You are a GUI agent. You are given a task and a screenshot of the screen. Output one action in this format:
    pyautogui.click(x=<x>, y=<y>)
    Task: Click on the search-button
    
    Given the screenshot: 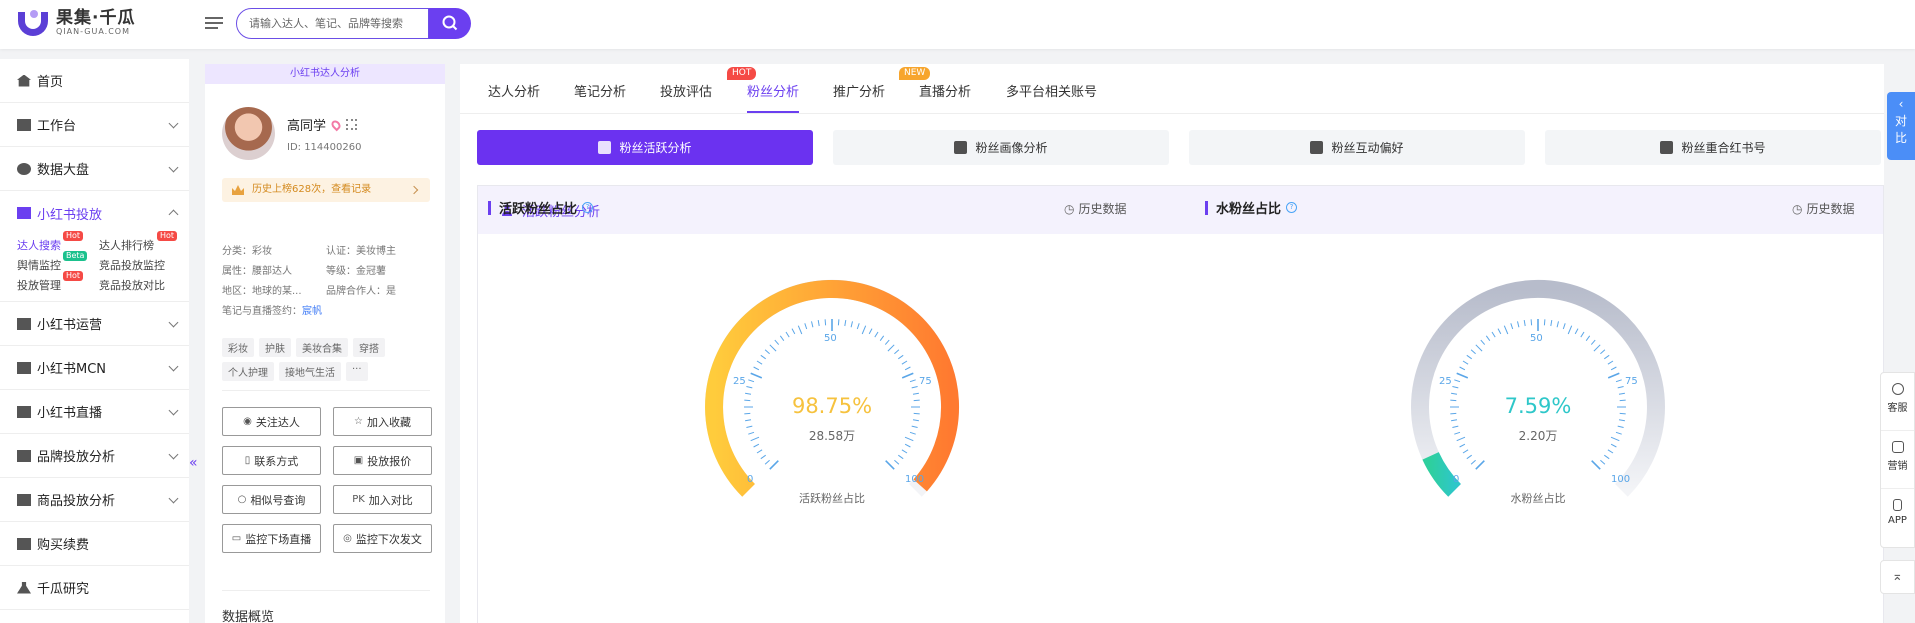 What is the action you would take?
    pyautogui.click(x=450, y=23)
    